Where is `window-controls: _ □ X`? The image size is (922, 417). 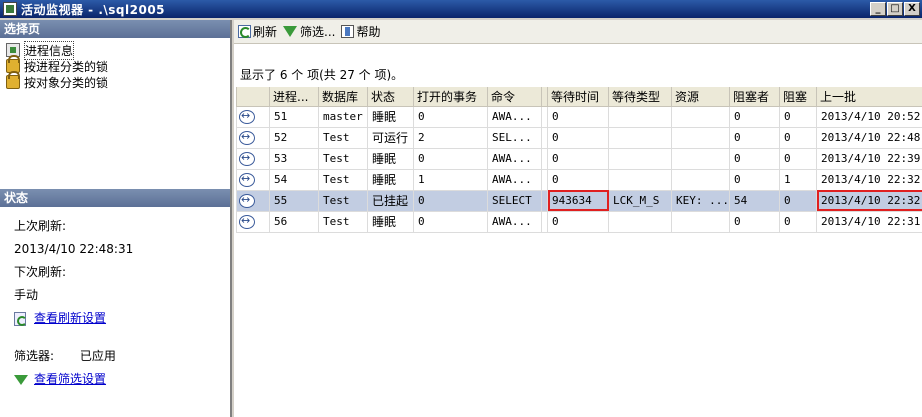 window-controls: _ □ X is located at coordinates (895, 9).